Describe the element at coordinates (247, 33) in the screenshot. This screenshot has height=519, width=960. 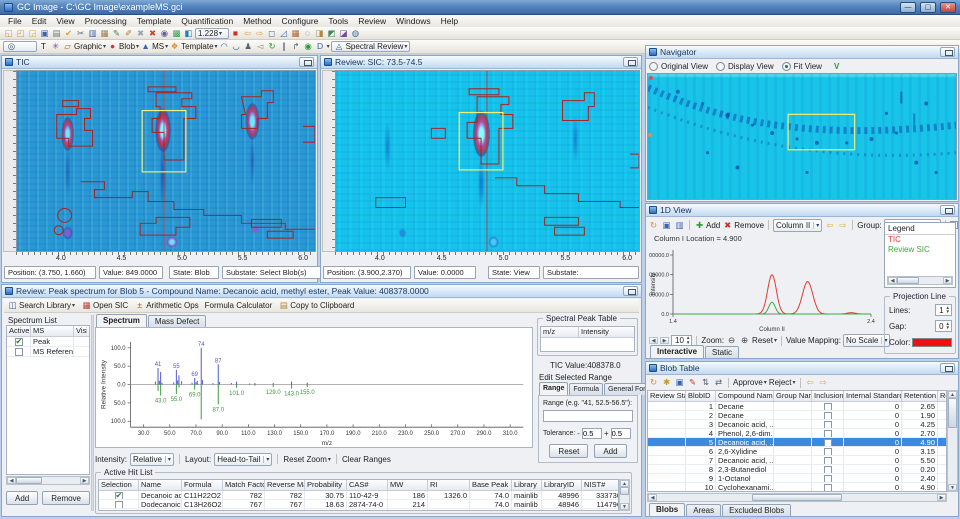
I see `back-icon: ⇦` at that location.